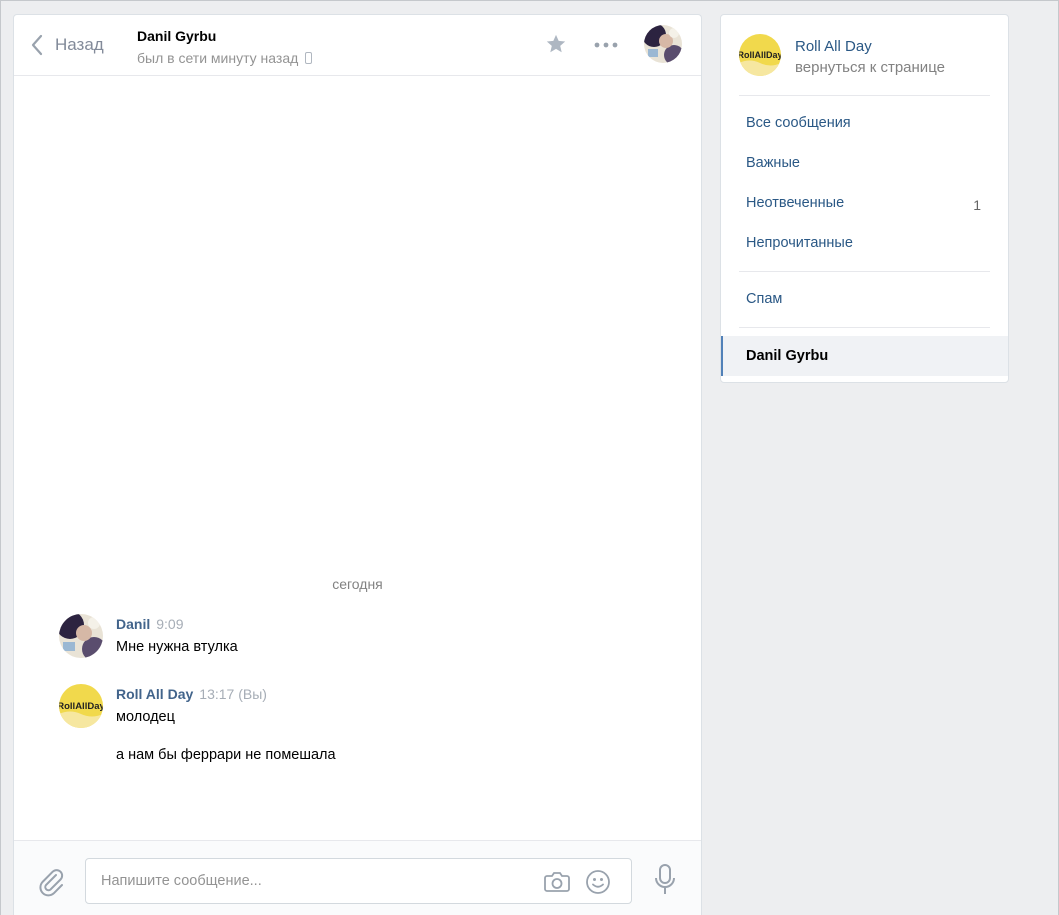 The image size is (1059, 915). Describe the element at coordinates (37, 45) in the screenshot. I see `chevron-left-icon` at that location.